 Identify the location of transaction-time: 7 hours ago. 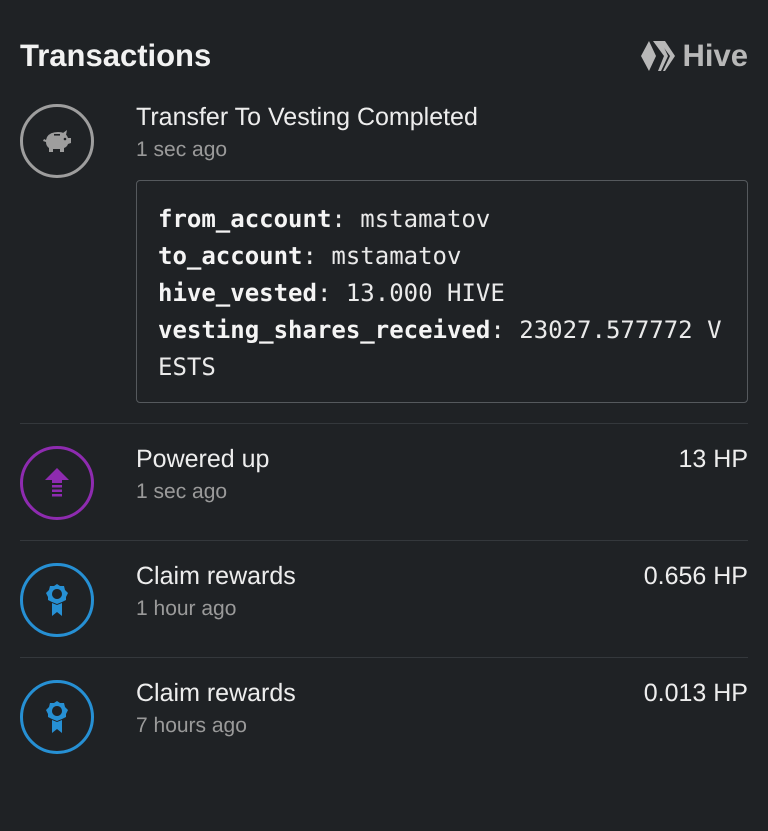
(192, 726).